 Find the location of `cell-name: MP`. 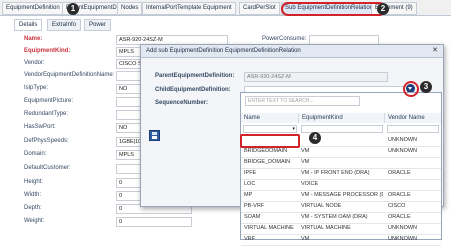

cell-name: MP is located at coordinates (248, 195).